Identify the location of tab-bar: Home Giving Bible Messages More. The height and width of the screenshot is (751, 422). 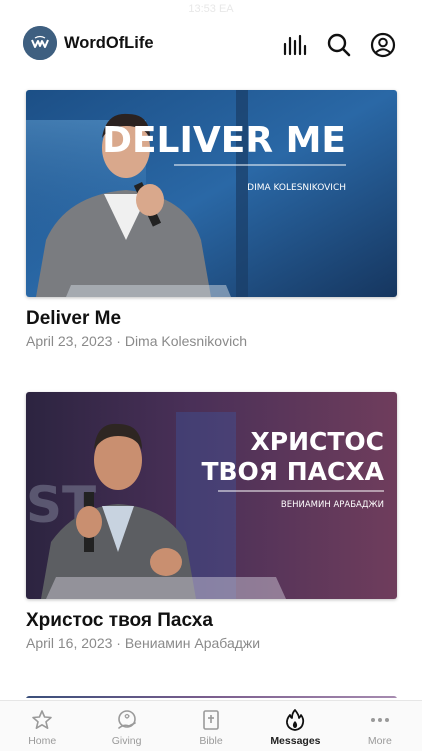
(211, 725).